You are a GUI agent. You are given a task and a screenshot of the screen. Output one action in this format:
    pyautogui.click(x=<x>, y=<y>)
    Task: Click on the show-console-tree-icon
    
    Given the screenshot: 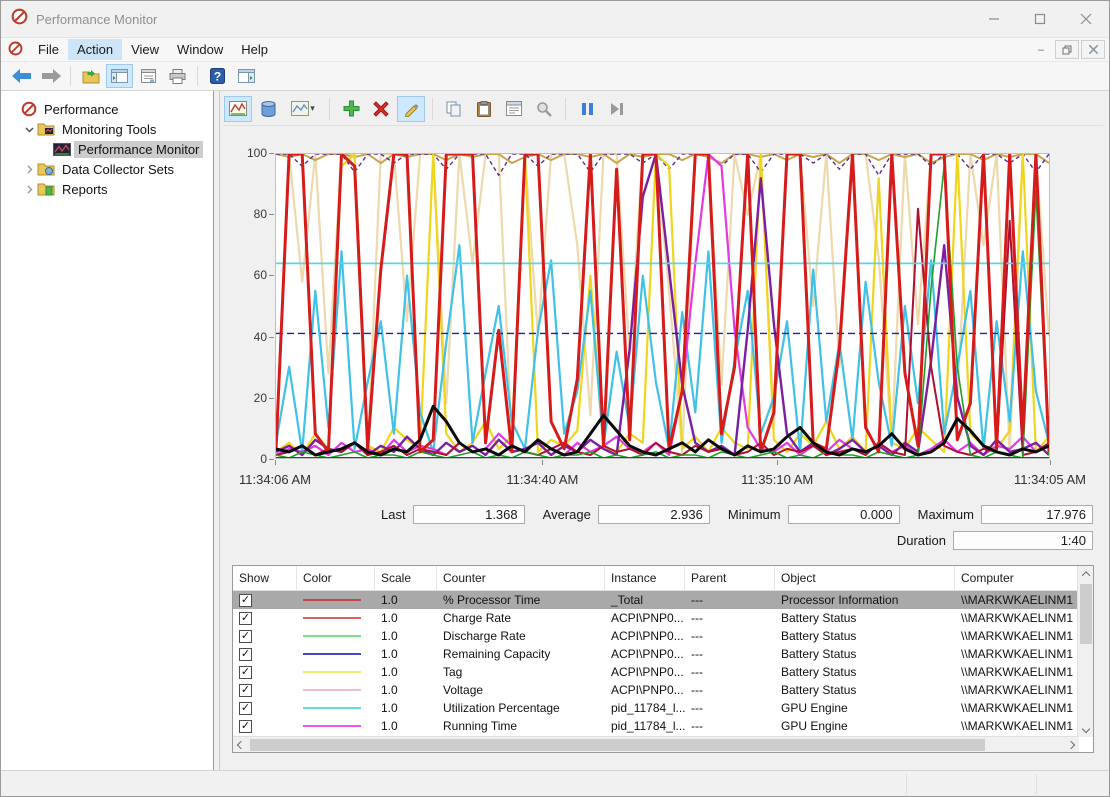 What is the action you would take?
    pyautogui.click(x=119, y=76)
    